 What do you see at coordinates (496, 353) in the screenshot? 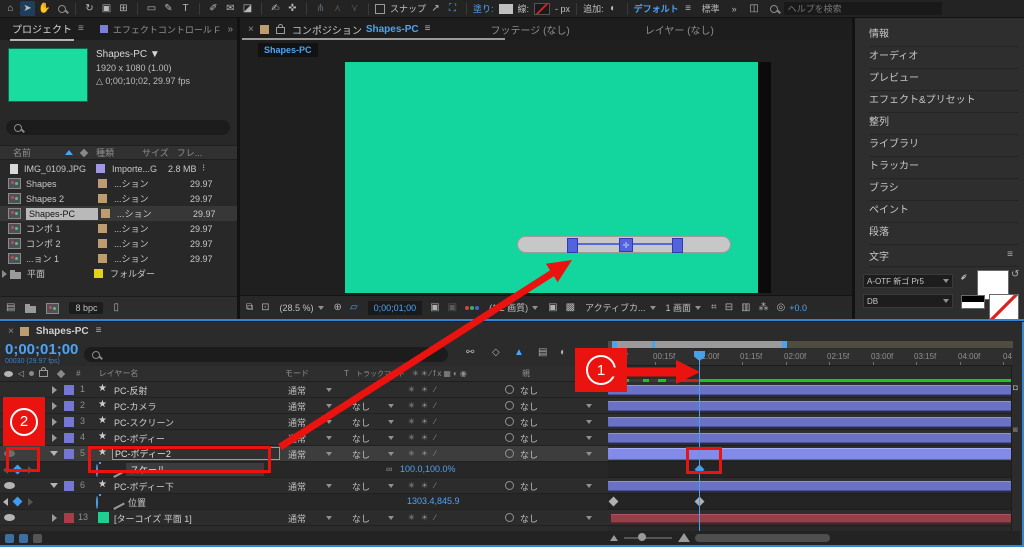
I see `draft-3d-icon: ◇` at bounding box center [496, 353].